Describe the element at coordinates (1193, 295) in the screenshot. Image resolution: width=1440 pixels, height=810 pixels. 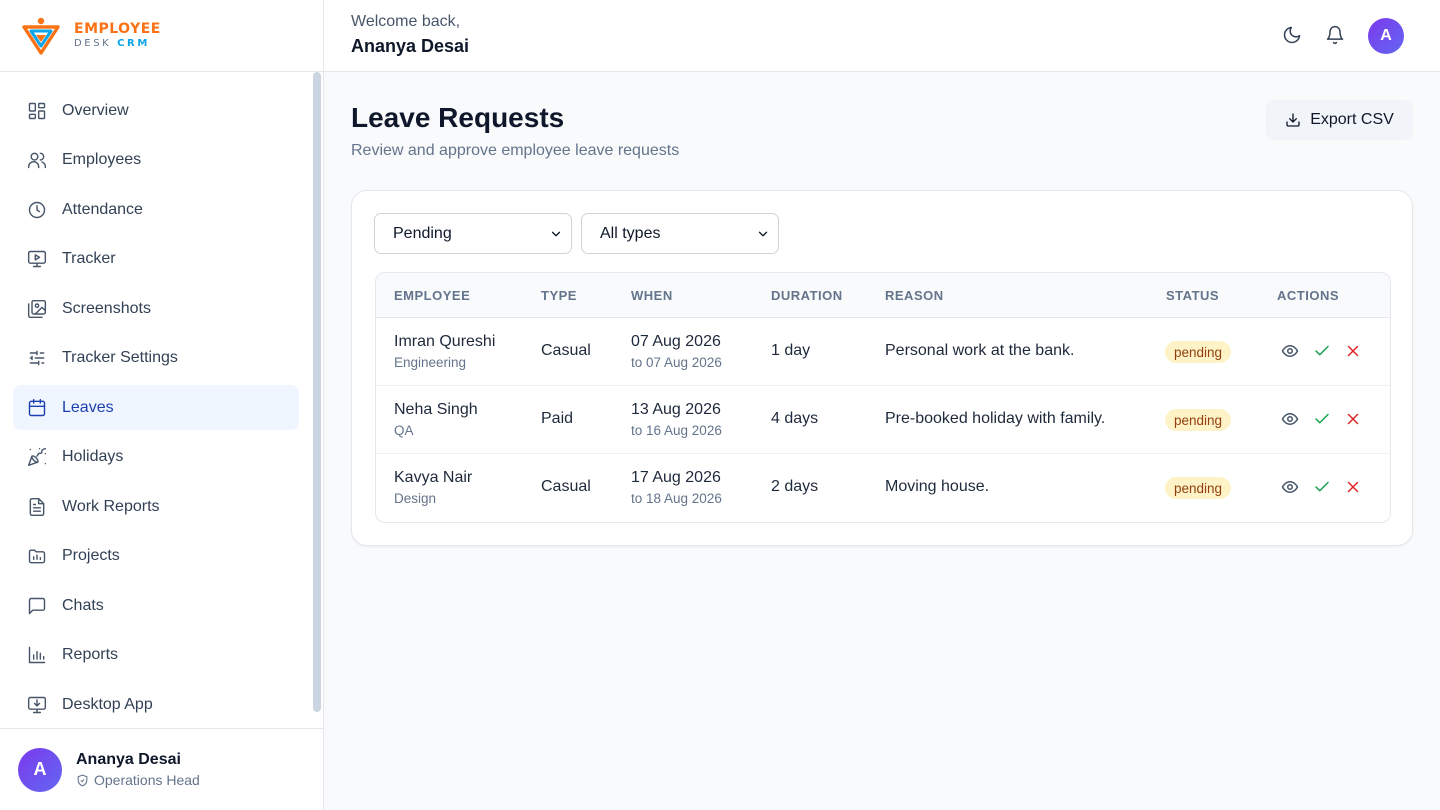
I see `column-header-status: STATUS` at that location.